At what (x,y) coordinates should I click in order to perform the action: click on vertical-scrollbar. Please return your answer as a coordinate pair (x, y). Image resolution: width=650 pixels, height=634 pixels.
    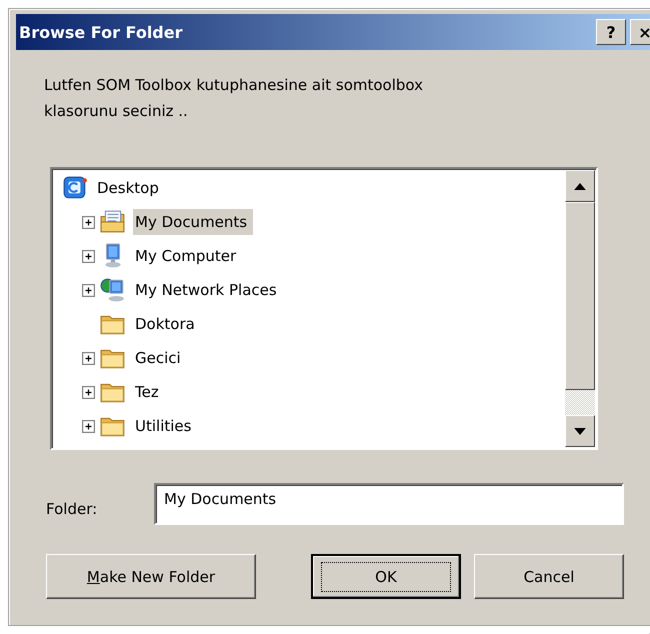
    Looking at the image, I should click on (580, 308).